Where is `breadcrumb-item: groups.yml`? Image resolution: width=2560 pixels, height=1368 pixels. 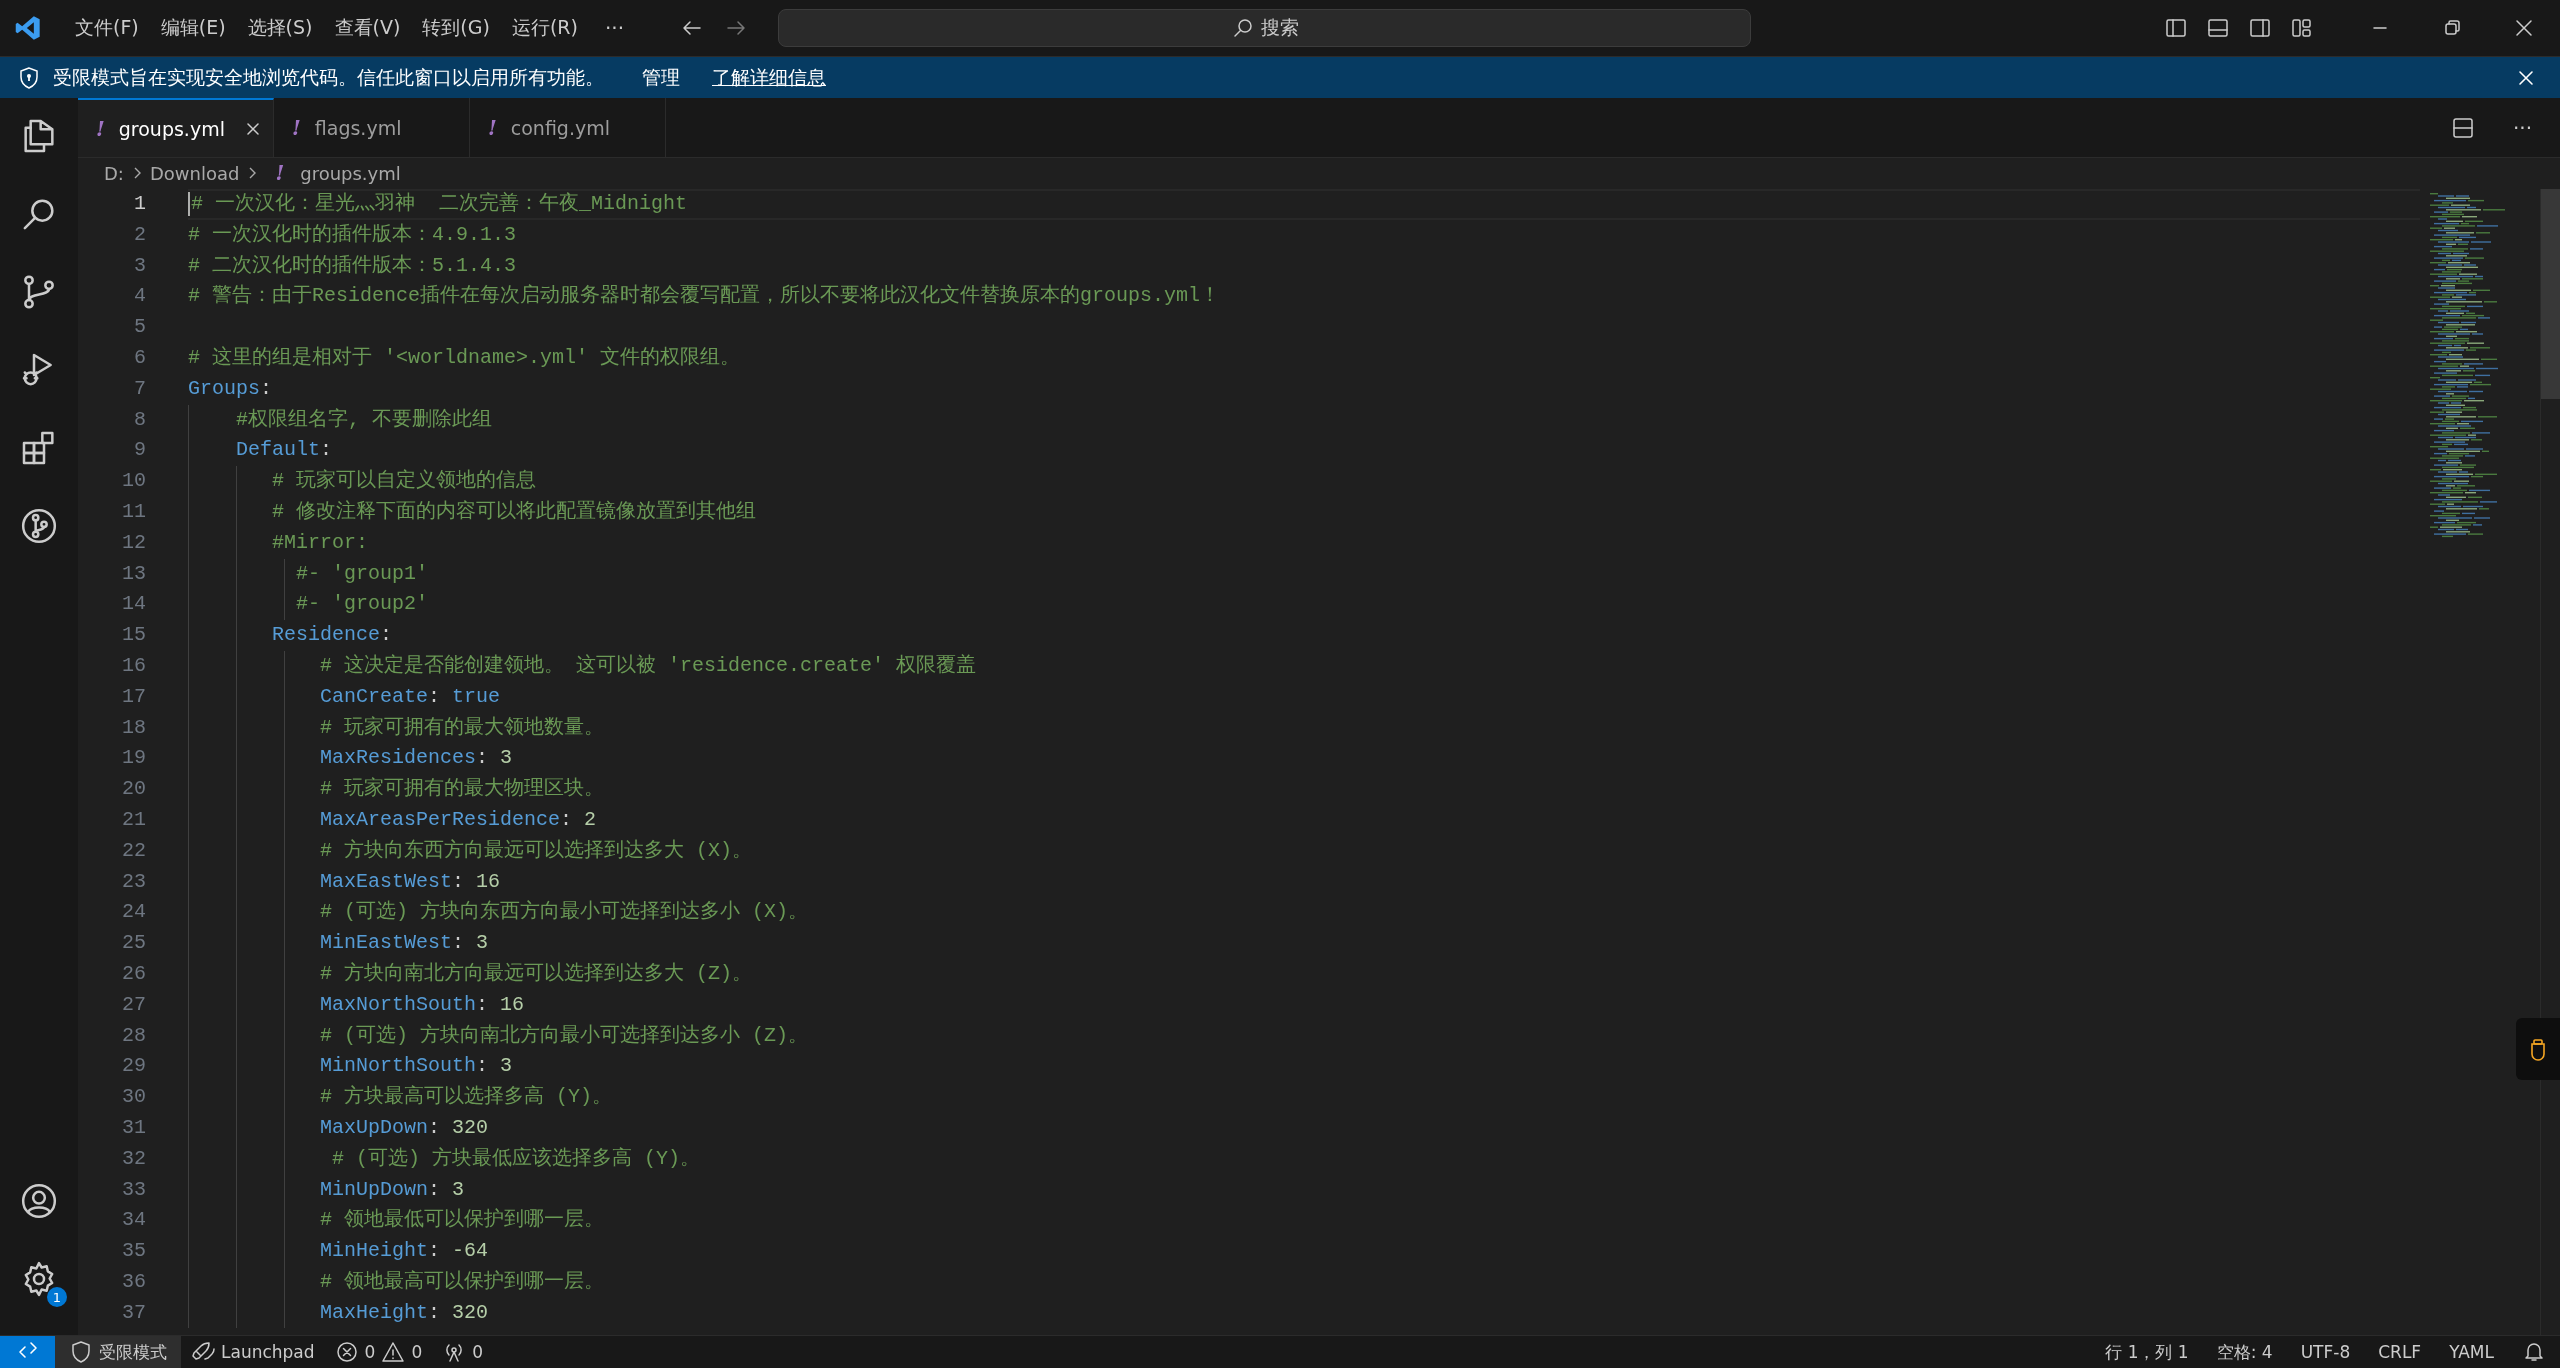 breadcrumb-item: groups.yml is located at coordinates (350, 173).